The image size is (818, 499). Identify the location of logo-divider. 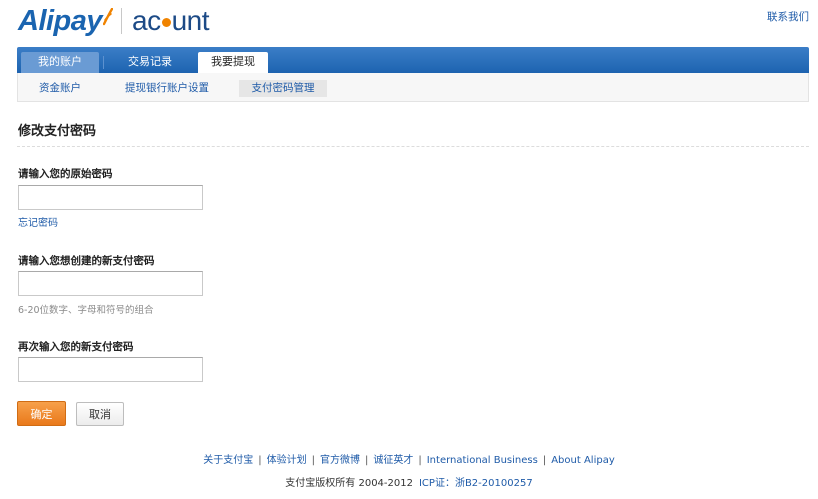
(122, 21).